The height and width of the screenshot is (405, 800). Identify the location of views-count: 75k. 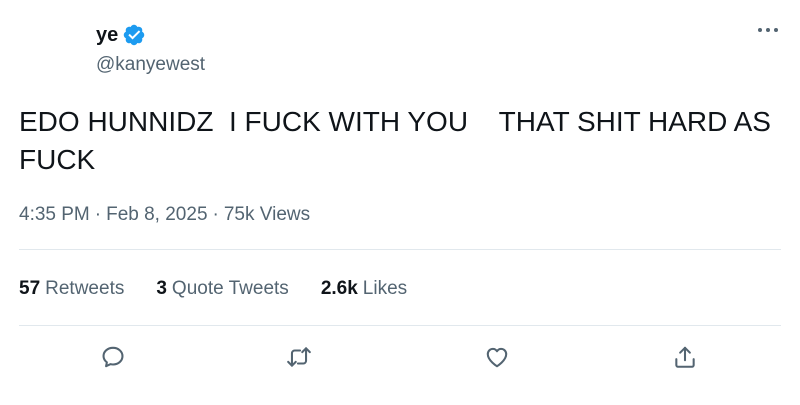
(239, 214).